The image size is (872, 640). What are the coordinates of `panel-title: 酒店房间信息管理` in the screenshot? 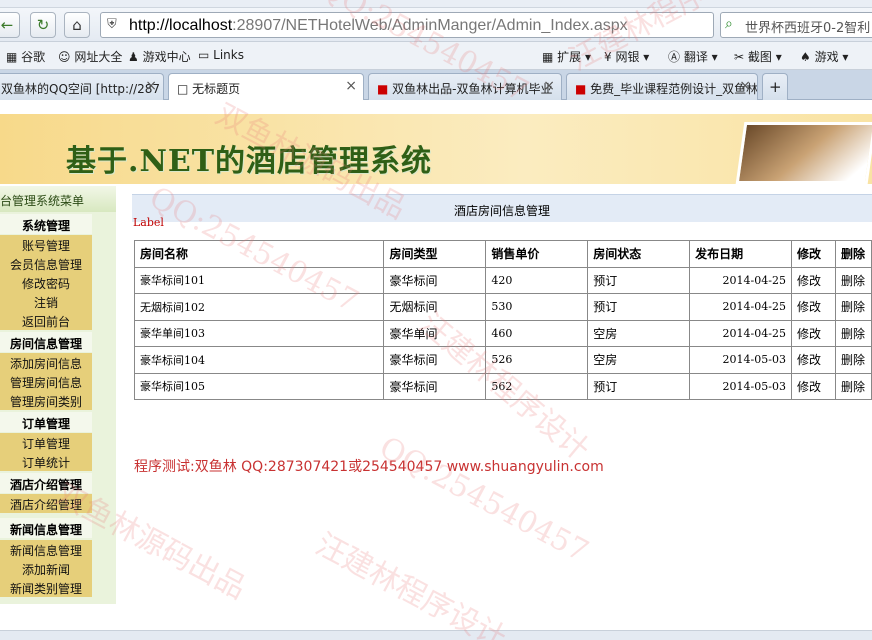 It's located at (502, 208).